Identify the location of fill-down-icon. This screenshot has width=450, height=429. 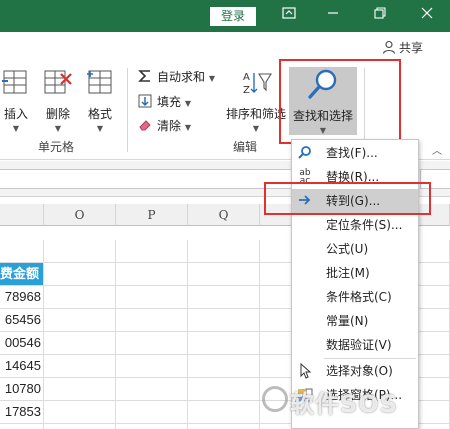
(146, 101).